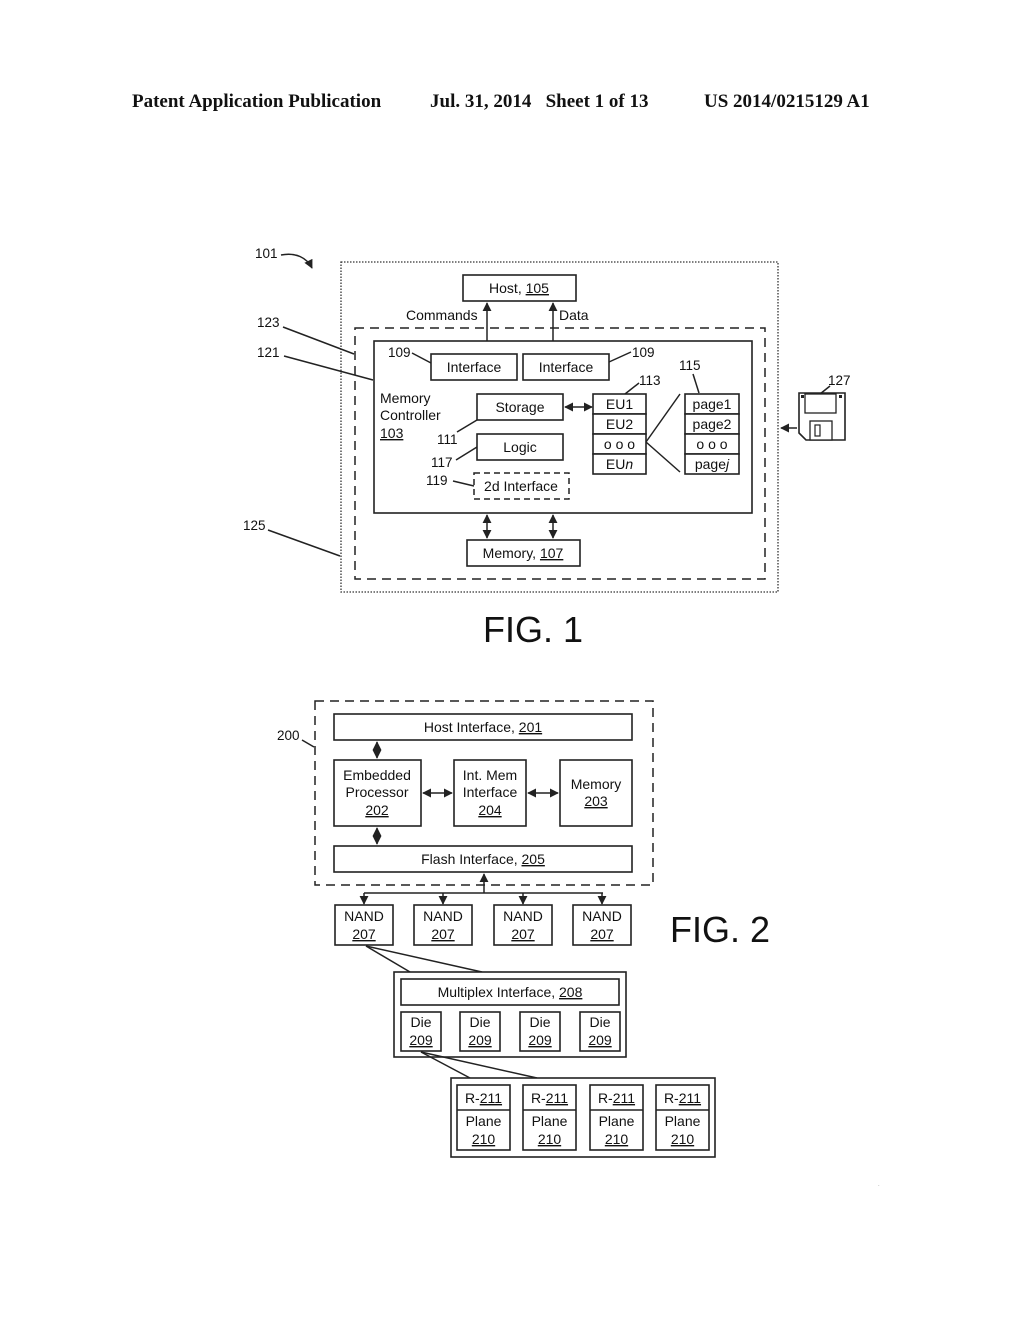  What do you see at coordinates (643, 352) in the screenshot?
I see `ref-109-right: 109` at bounding box center [643, 352].